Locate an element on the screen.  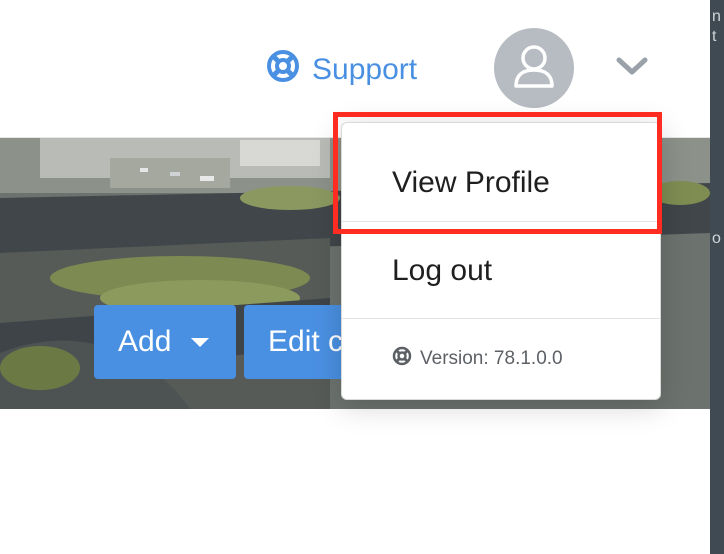
chevron-down-icon is located at coordinates (632, 68).